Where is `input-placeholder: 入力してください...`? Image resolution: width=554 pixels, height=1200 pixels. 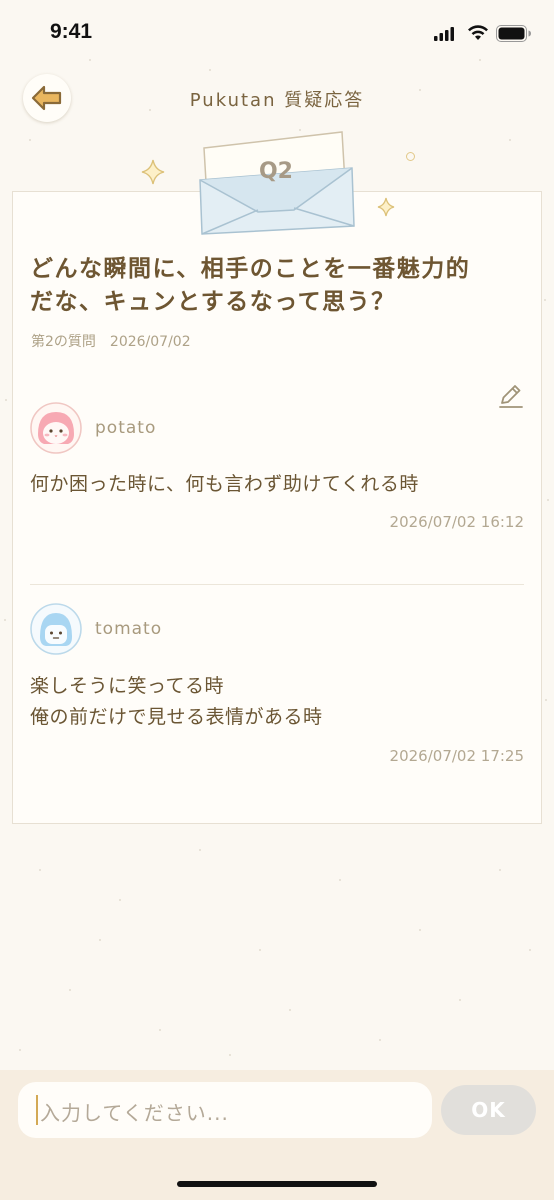
input-placeholder: 入力してください... is located at coordinates (134, 1113).